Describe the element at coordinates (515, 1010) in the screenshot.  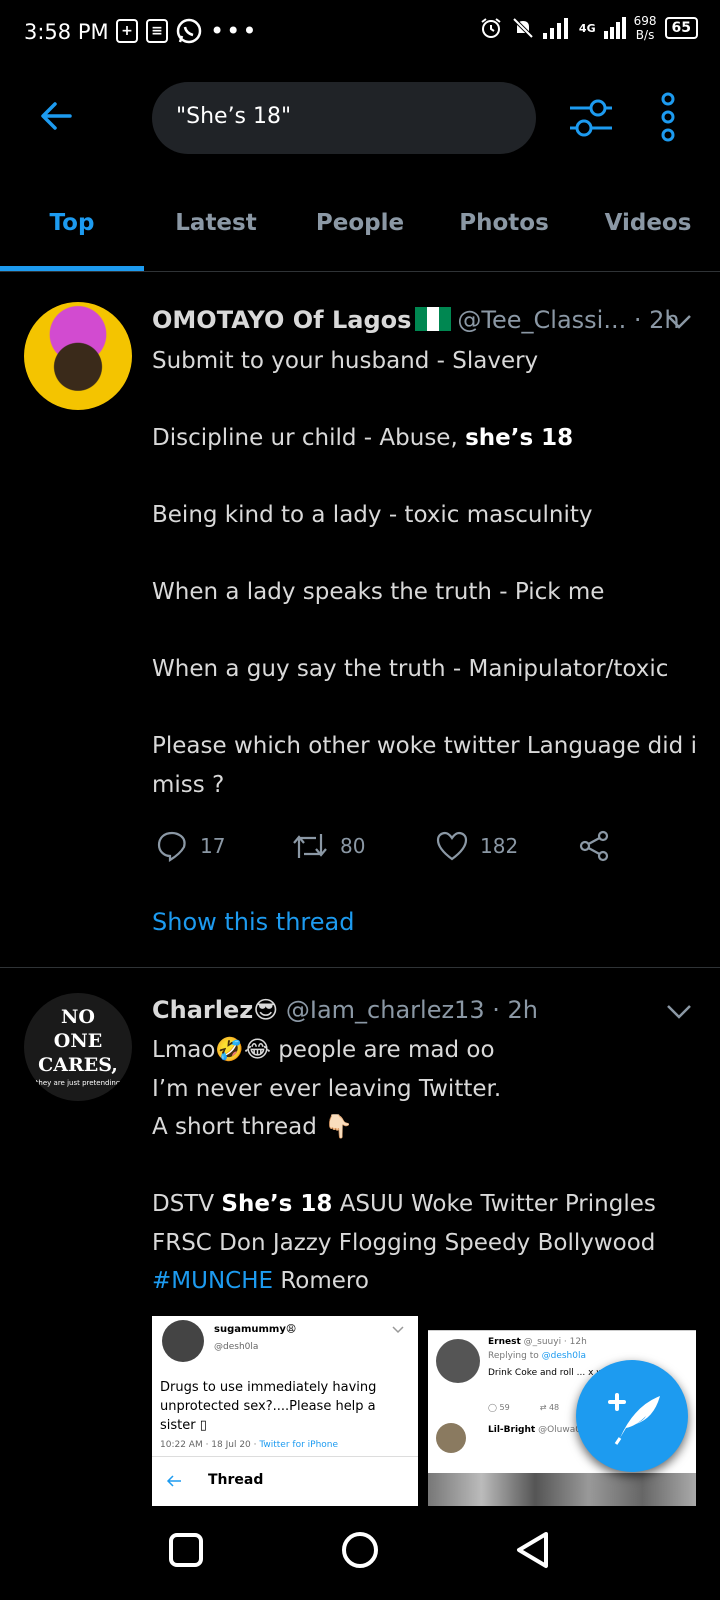
I see `tweet-time: · 2h` at that location.